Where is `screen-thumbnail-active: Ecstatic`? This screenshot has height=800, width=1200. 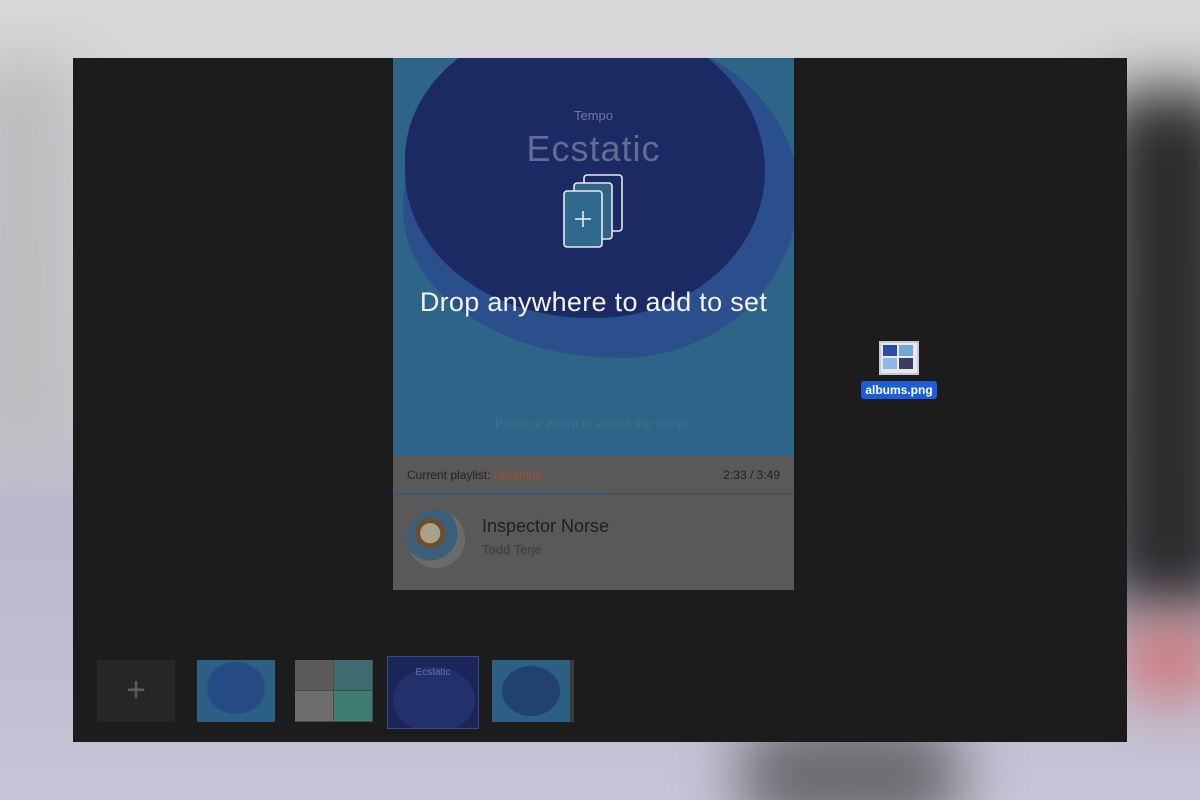
screen-thumbnail-active: Ecstatic is located at coordinates (433, 692).